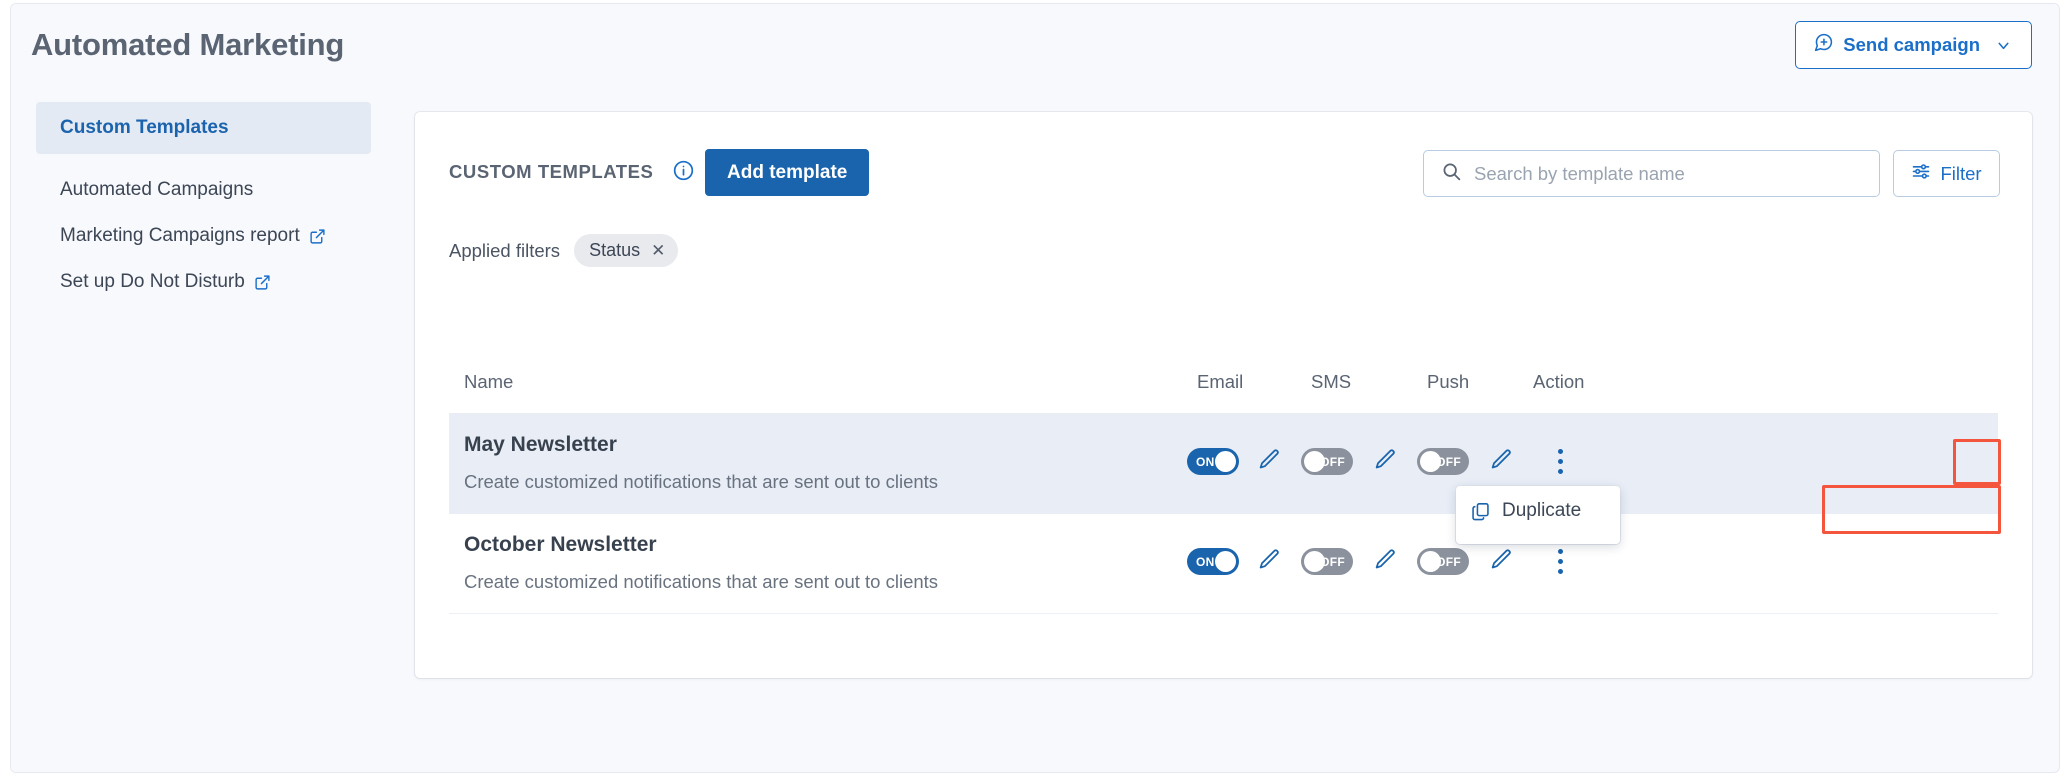 The image size is (2068, 779). Describe the element at coordinates (144, 127) in the screenshot. I see `sidebar-item-label: Custom Templates` at that location.